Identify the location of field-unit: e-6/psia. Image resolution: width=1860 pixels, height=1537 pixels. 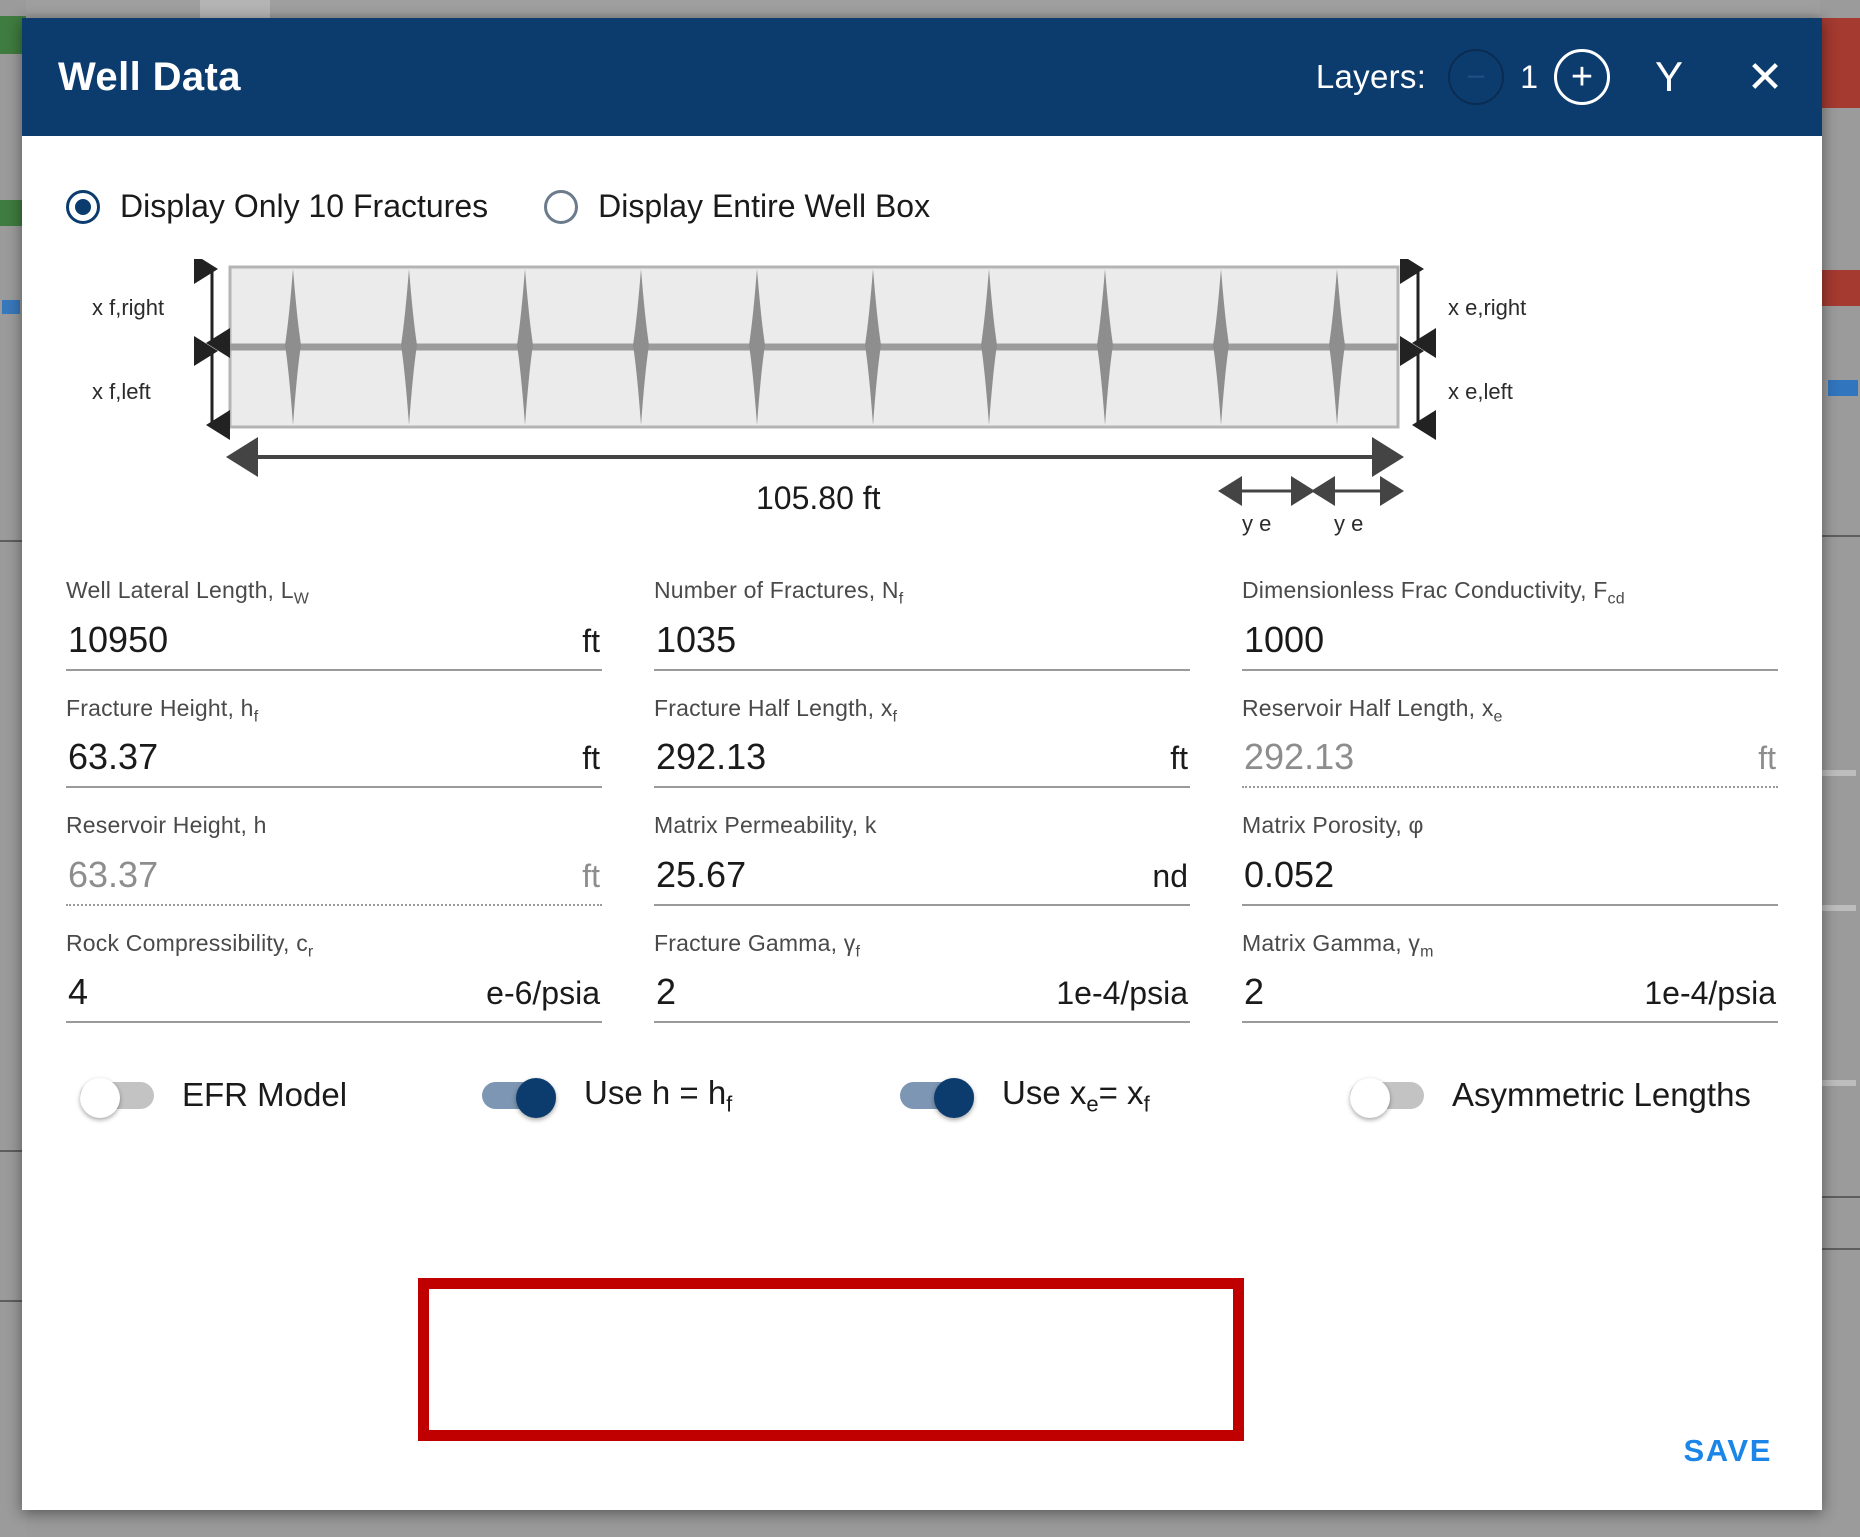
(543, 993).